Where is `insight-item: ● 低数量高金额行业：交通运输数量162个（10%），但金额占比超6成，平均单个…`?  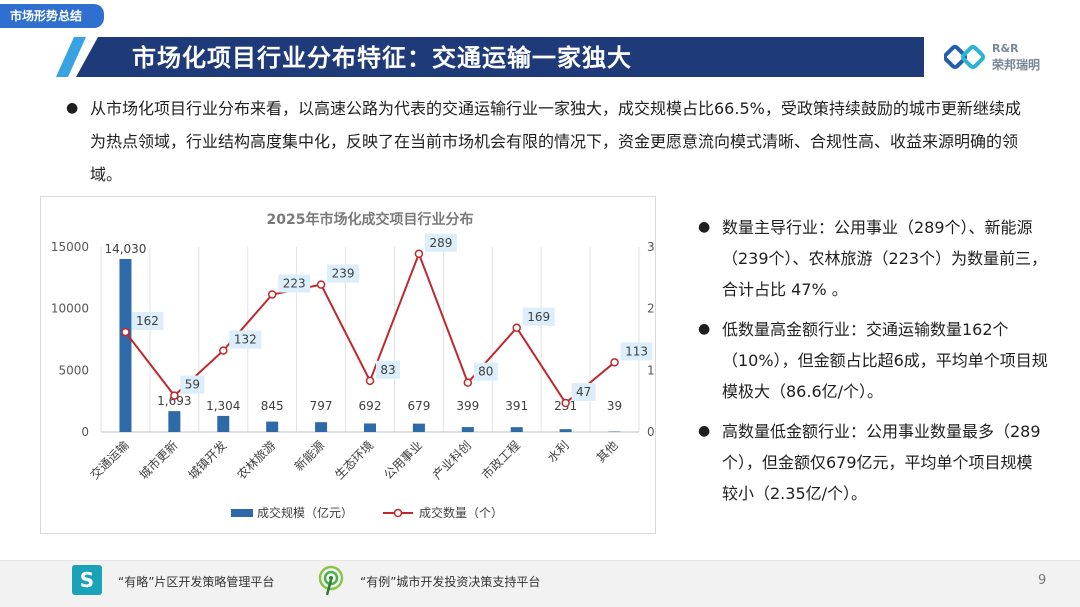 insight-item: ● 低数量高金额行业：交通运输数量162个（10%），但金额占比超6成，平均单个… is located at coordinates (873, 360).